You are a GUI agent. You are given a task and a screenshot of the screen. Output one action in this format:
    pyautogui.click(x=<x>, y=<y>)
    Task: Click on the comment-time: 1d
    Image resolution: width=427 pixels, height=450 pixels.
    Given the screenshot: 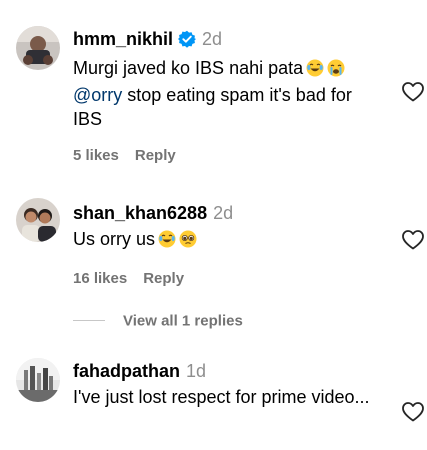 What is the action you would take?
    pyautogui.click(x=196, y=371)
    